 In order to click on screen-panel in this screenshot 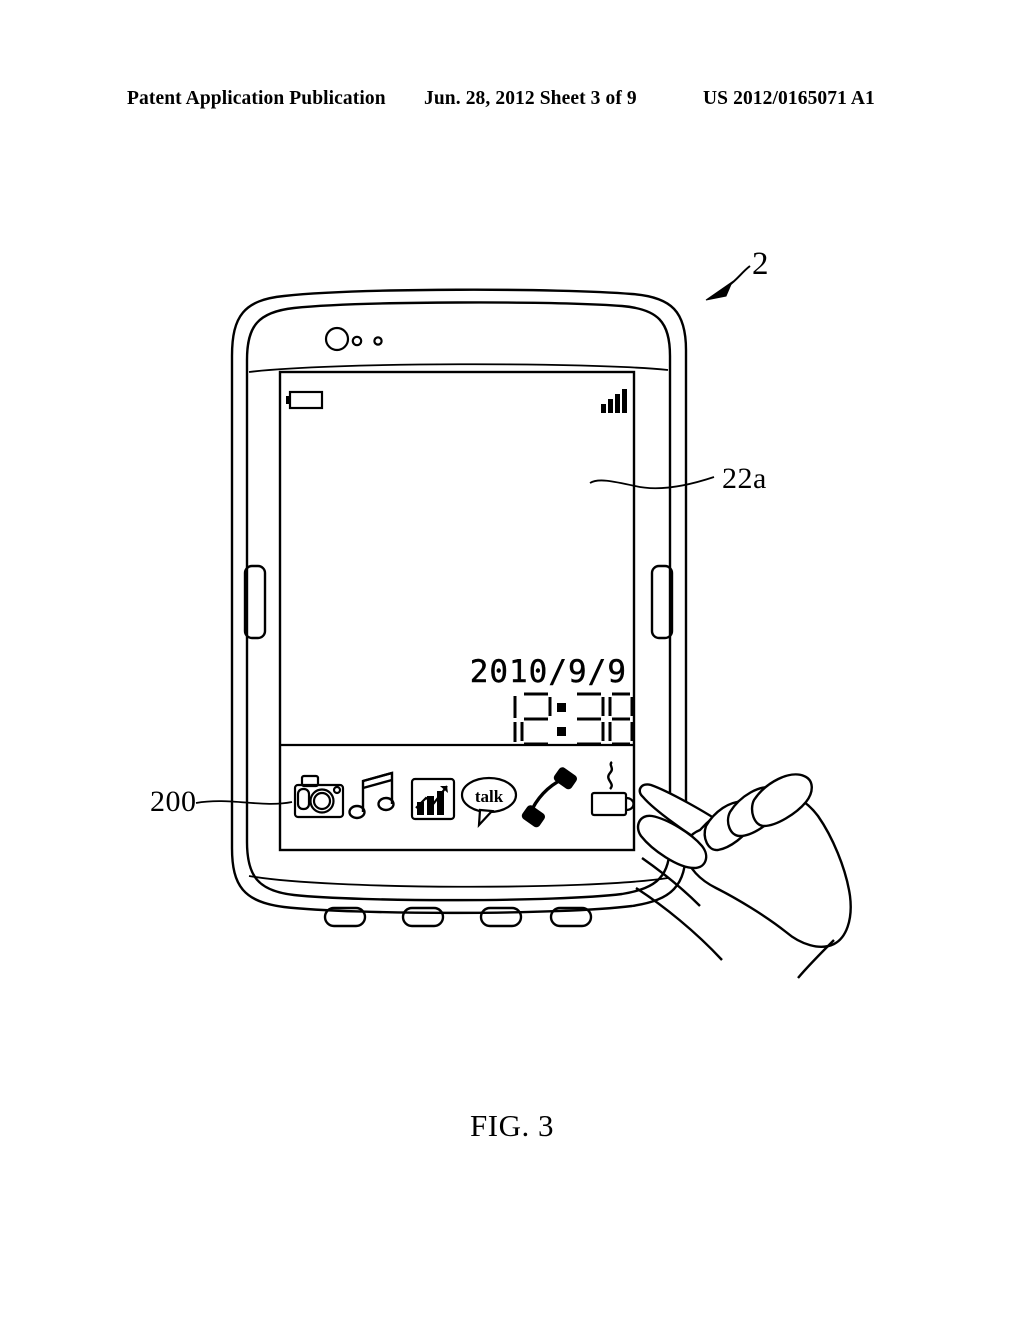, I will do `click(457, 611)`.